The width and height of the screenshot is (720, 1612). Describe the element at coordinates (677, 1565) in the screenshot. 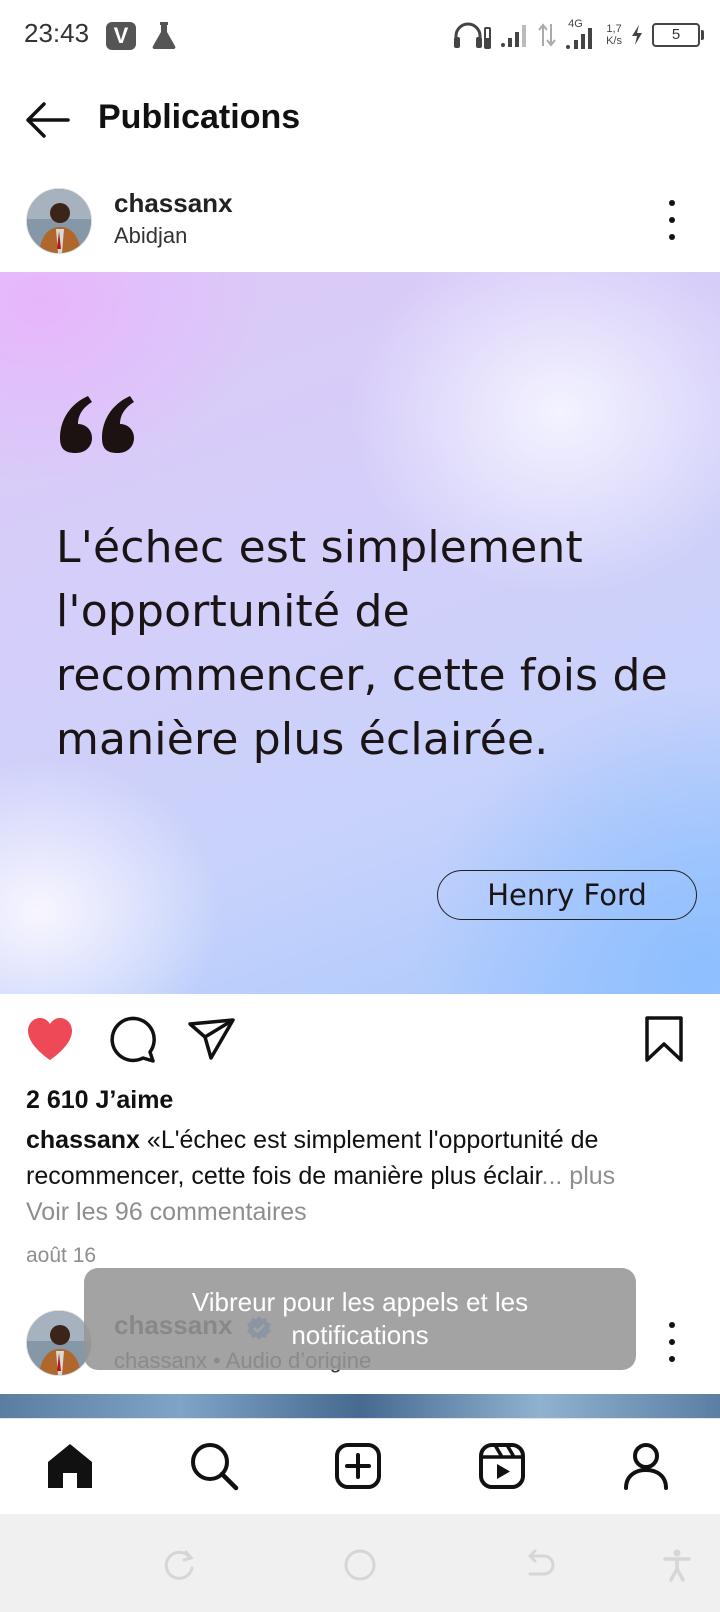

I see `accessibility-icon` at that location.